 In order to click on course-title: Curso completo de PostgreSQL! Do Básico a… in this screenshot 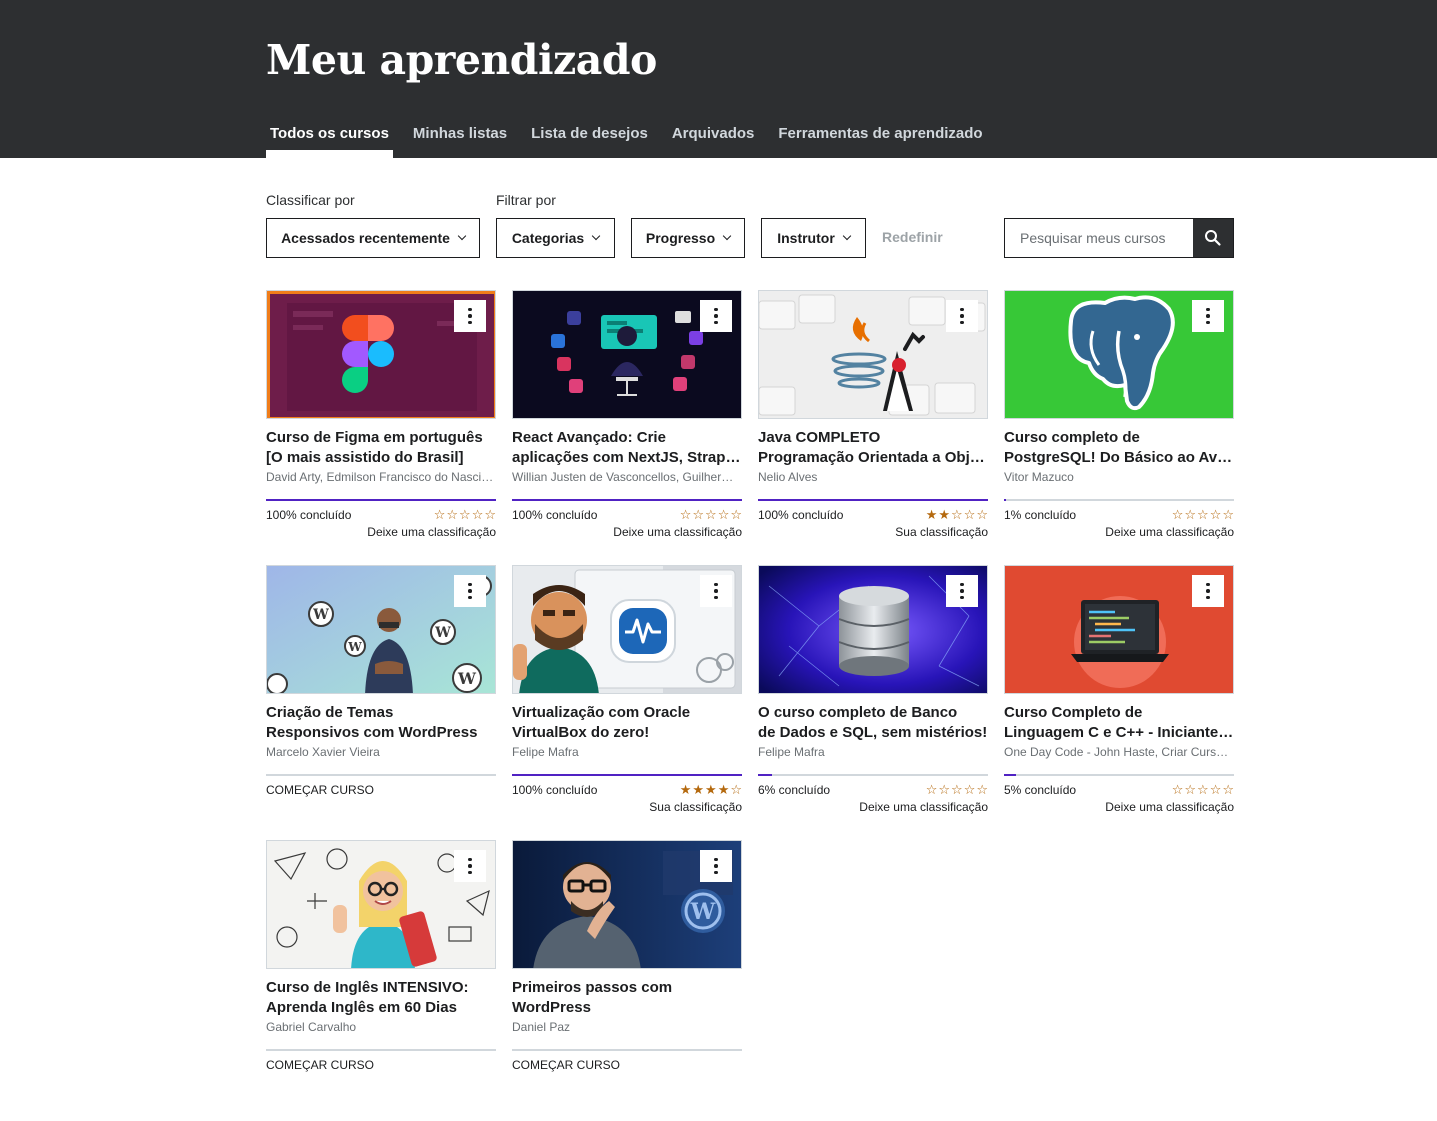, I will do `click(1119, 447)`.